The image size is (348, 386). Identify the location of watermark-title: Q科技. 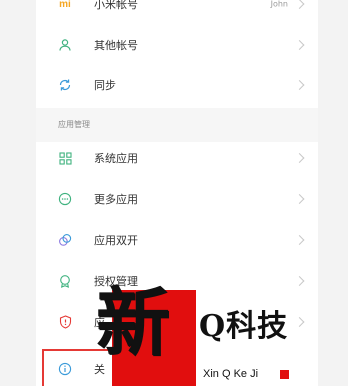
(244, 326).